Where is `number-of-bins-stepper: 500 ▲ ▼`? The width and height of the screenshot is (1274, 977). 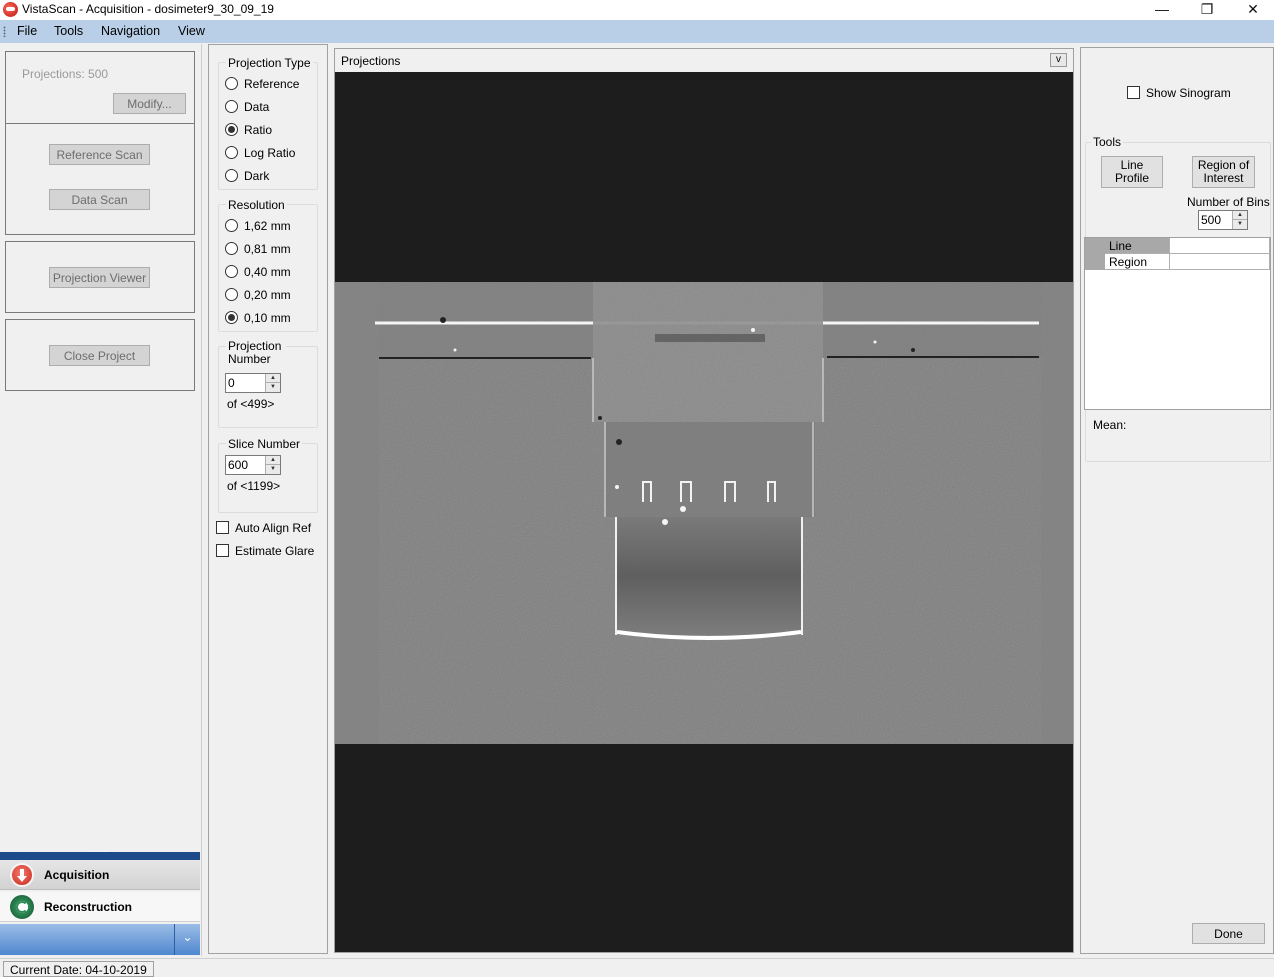 number-of-bins-stepper: 500 ▲ ▼ is located at coordinates (1223, 220).